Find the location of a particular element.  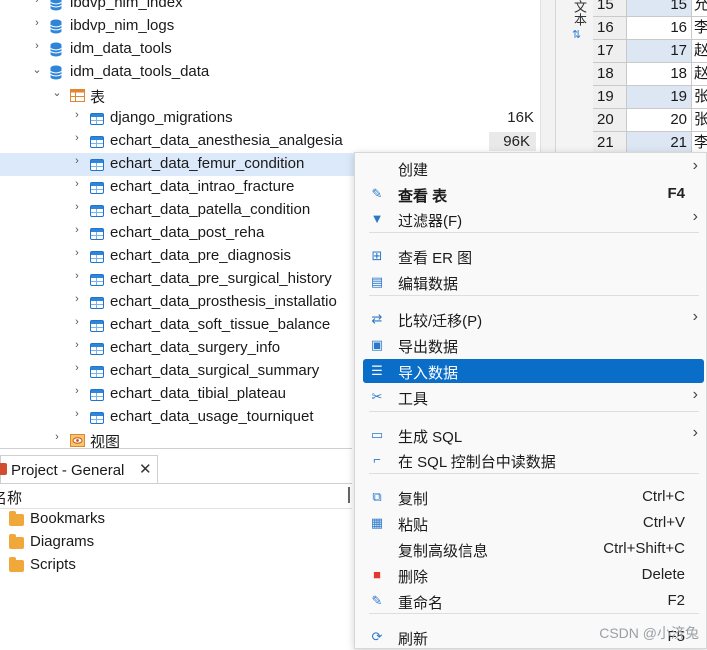

tree-item-label: idm_data_tools_data is located at coordinates (140, 71).